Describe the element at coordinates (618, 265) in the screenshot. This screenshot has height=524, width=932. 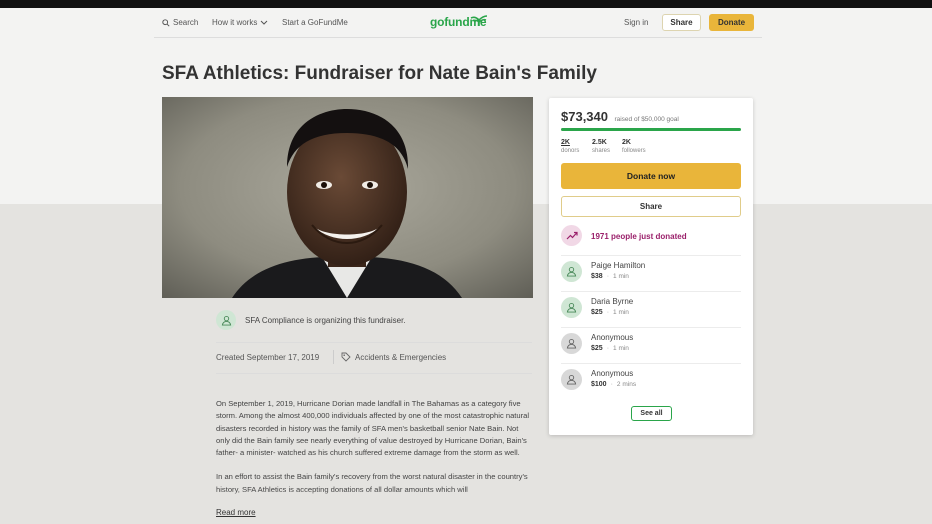
I see `donor-name: Paige Hamilton` at that location.